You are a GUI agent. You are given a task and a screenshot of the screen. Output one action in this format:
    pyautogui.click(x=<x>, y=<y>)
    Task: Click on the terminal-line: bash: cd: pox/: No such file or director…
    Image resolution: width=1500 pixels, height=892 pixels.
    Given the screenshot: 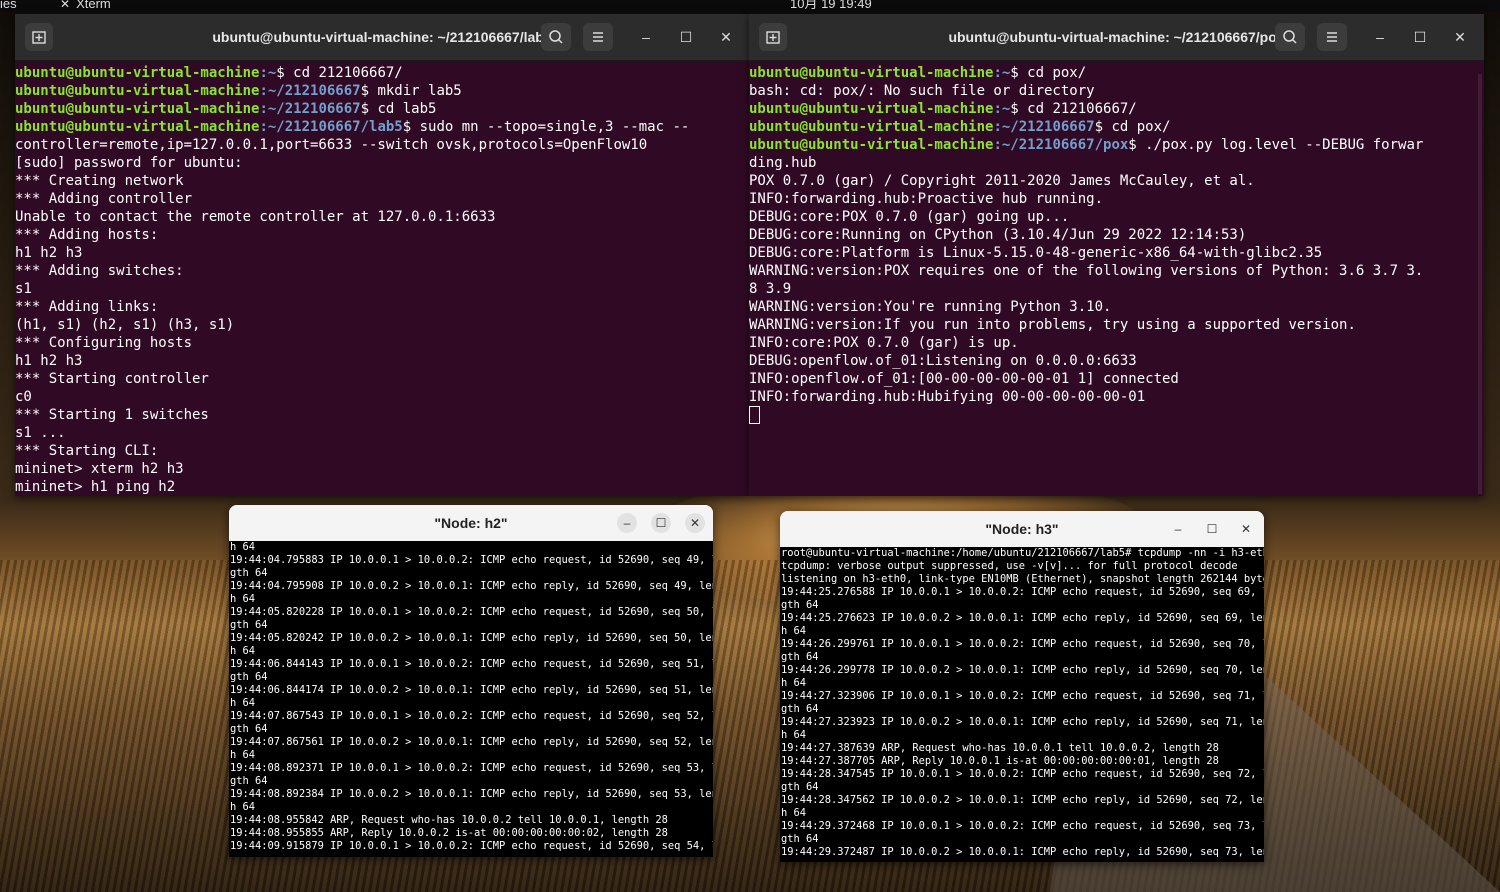 What is the action you would take?
    pyautogui.click(x=922, y=91)
    